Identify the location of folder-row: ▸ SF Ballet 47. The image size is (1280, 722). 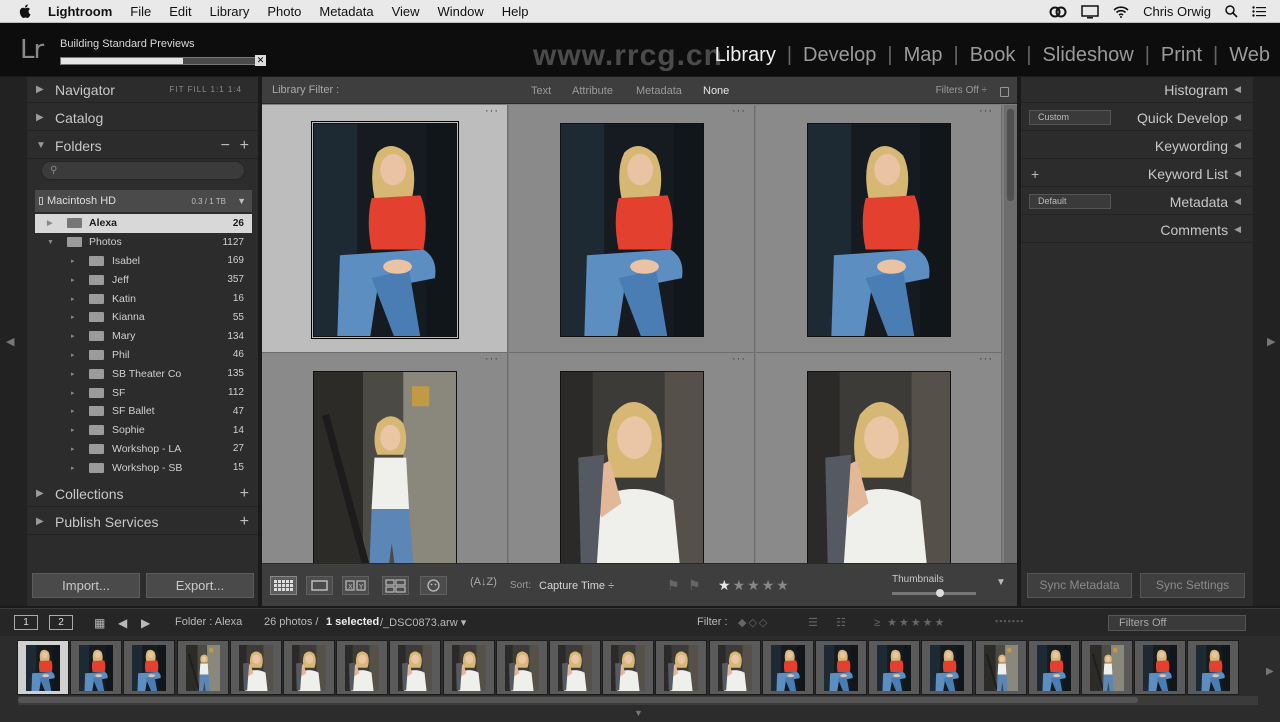
(143, 411).